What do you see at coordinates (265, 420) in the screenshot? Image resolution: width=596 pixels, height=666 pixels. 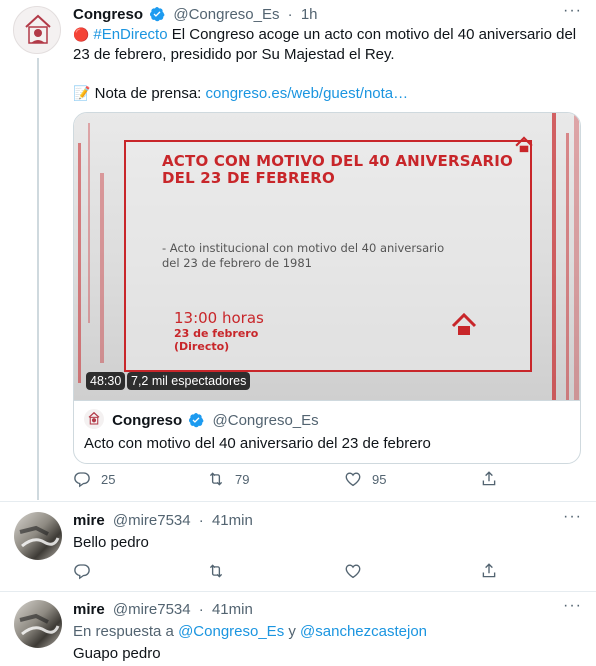 I see `quote-author-handle: @Congreso_Es` at bounding box center [265, 420].